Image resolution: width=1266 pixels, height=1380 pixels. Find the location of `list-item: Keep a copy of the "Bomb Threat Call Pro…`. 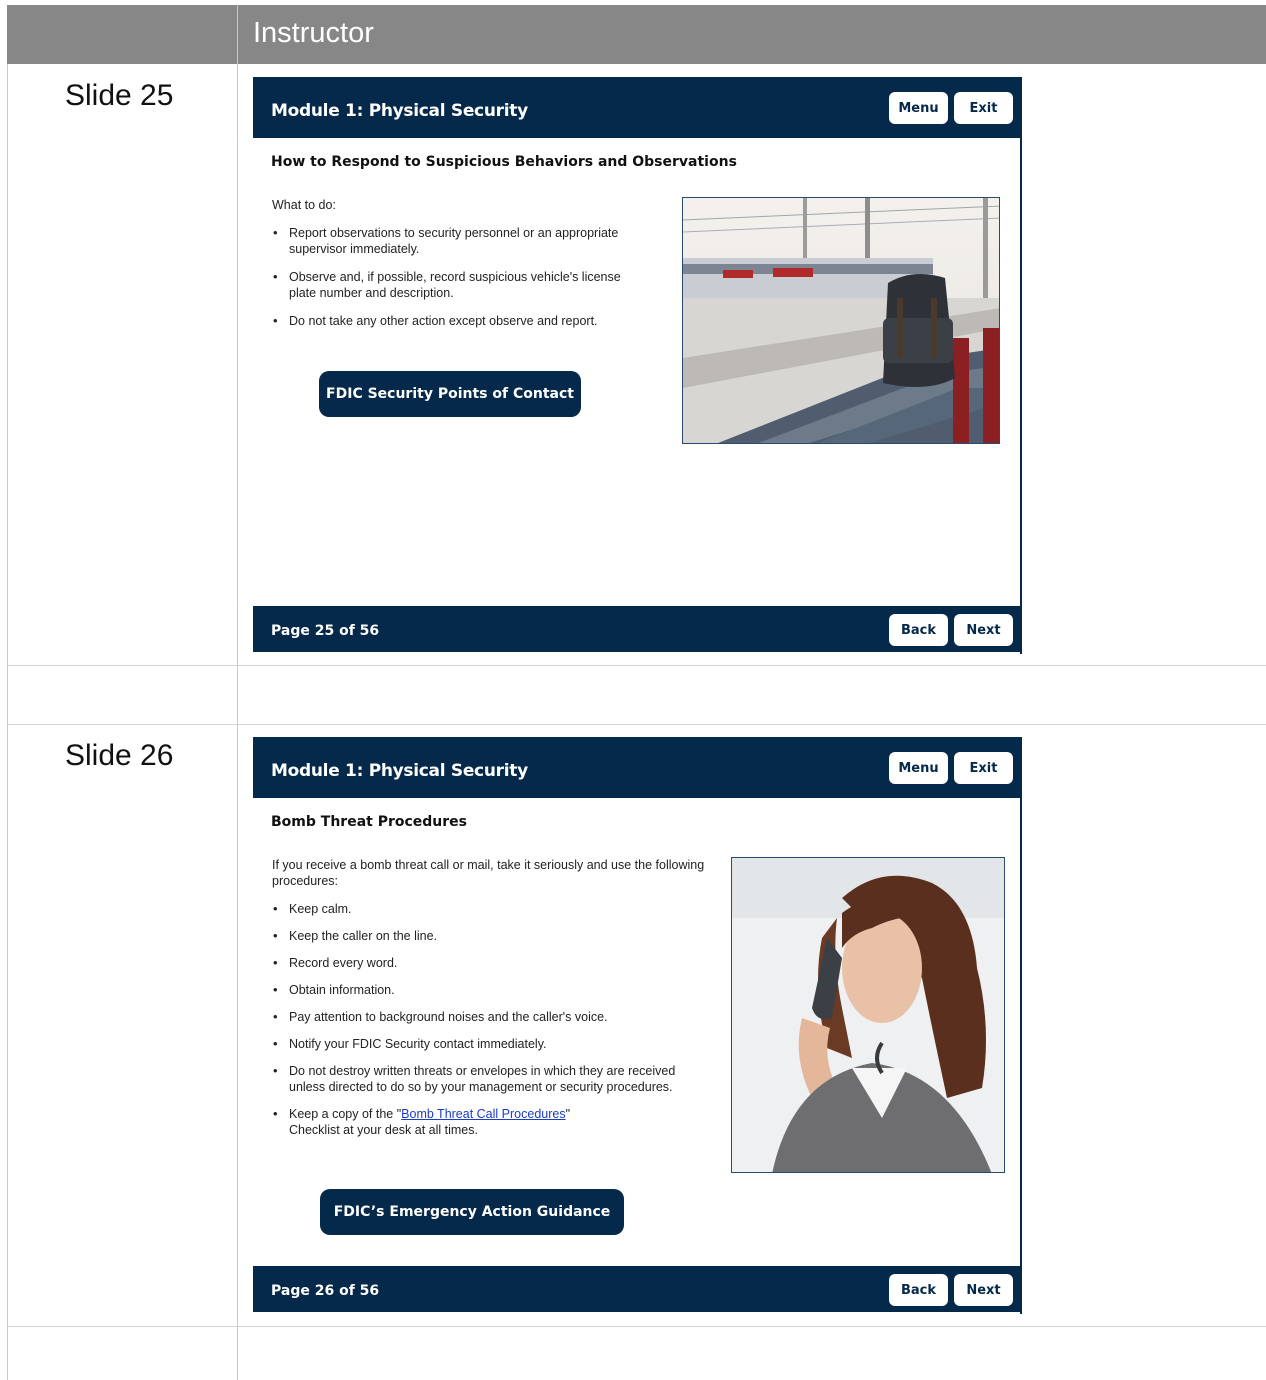

list-item: Keep a copy of the "Bomb Threat Call Pro… is located at coordinates (430, 1122).